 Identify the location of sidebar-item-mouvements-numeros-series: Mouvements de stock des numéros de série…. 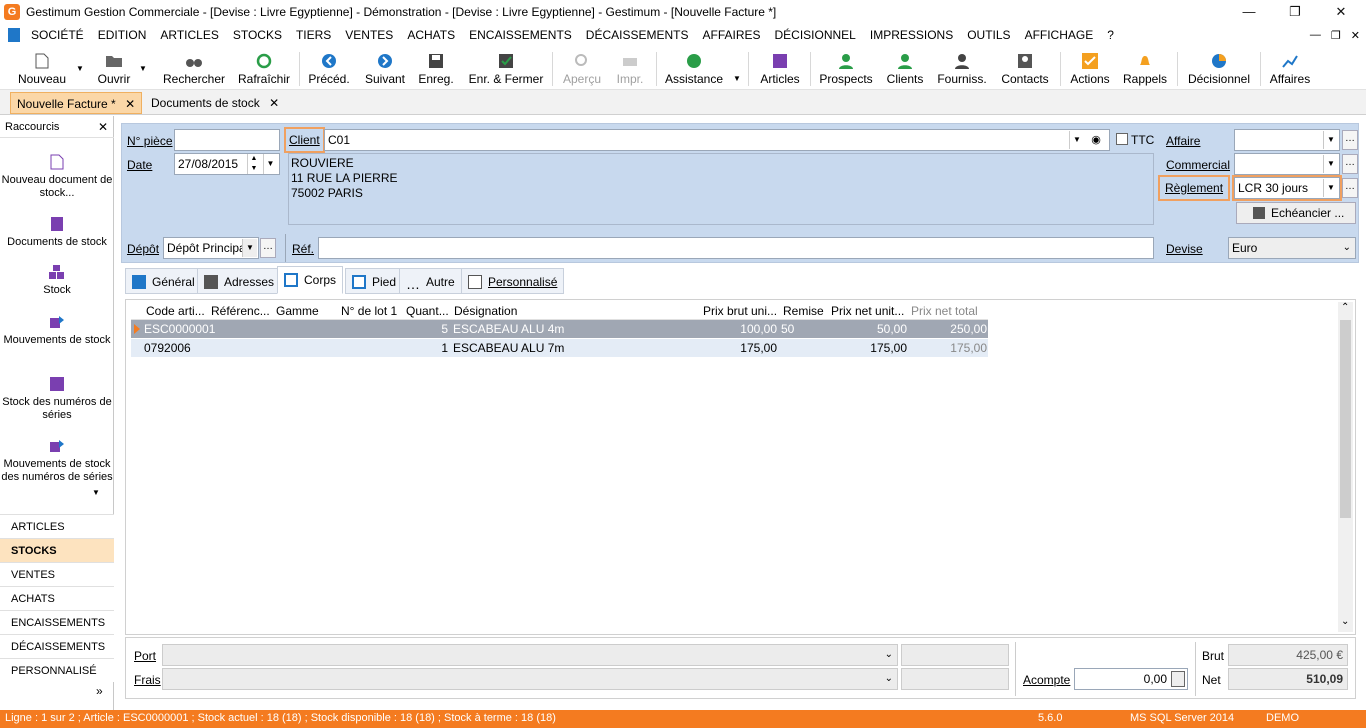
(57, 461).